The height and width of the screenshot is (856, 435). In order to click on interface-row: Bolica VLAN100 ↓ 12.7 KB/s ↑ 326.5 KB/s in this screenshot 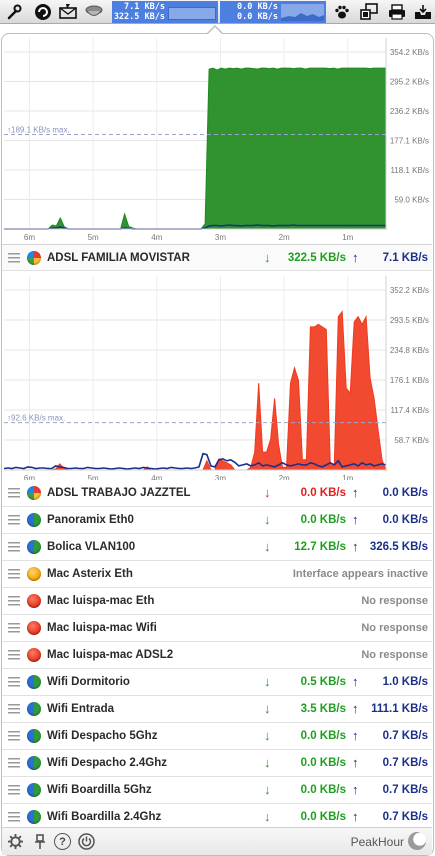, I will do `click(217, 547)`.